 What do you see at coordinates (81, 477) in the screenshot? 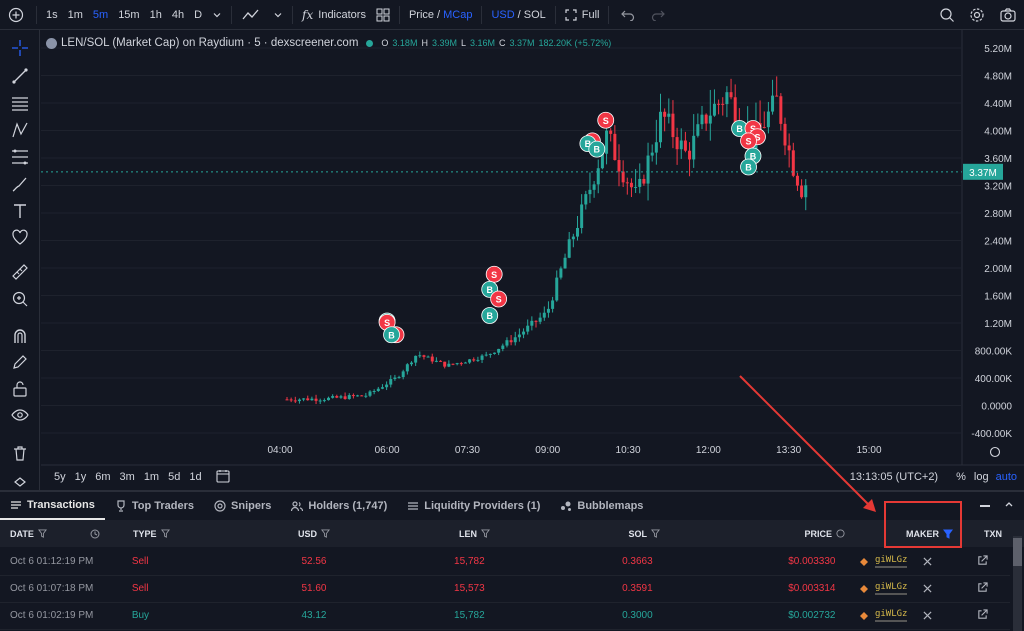
I see `range-1y: 1y` at bounding box center [81, 477].